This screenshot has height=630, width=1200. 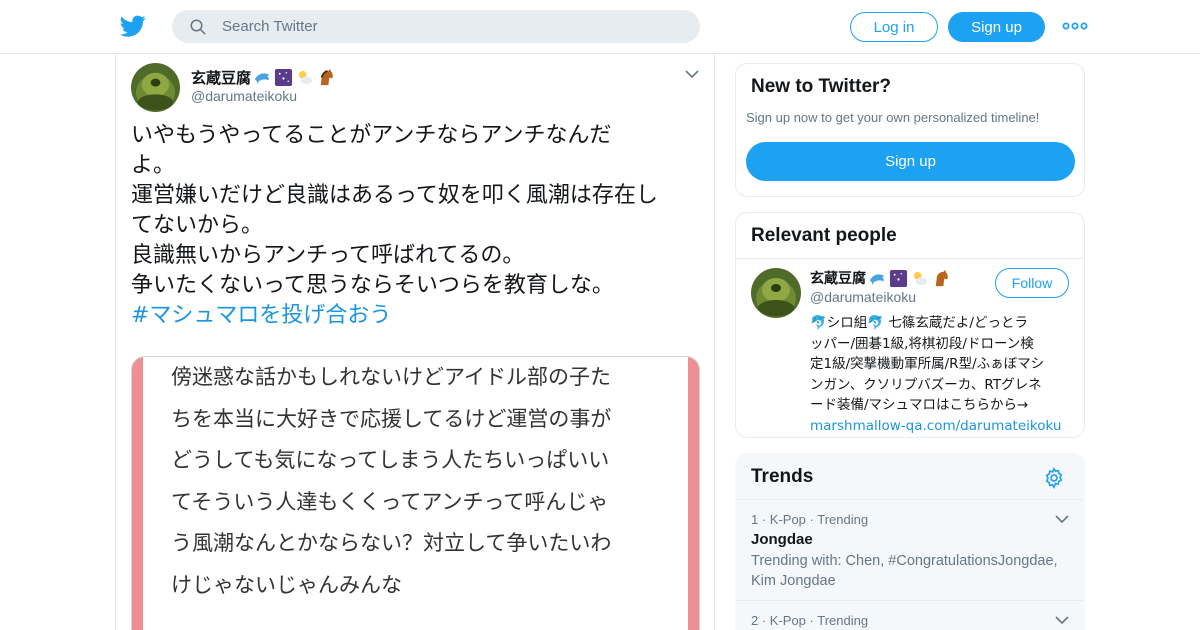 What do you see at coordinates (418, 316) in the screenshot?
I see `hashtag-link: #マシュマロを投げ合おう` at bounding box center [418, 316].